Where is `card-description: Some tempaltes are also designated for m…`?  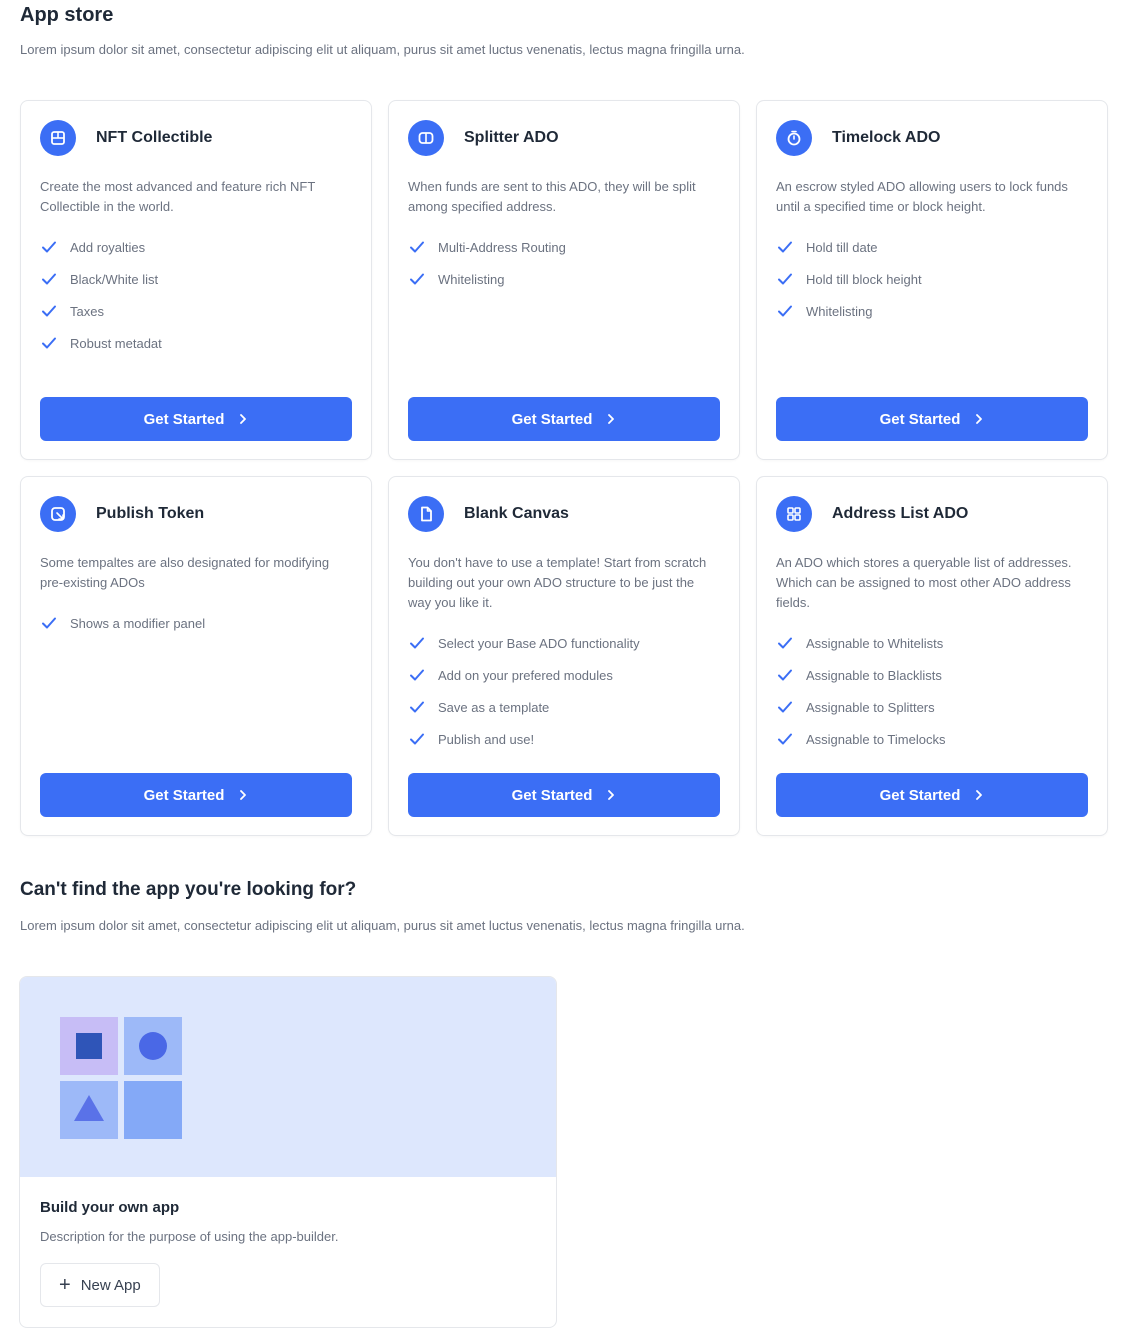
card-description: Some tempaltes are also designated for m… is located at coordinates (185, 572).